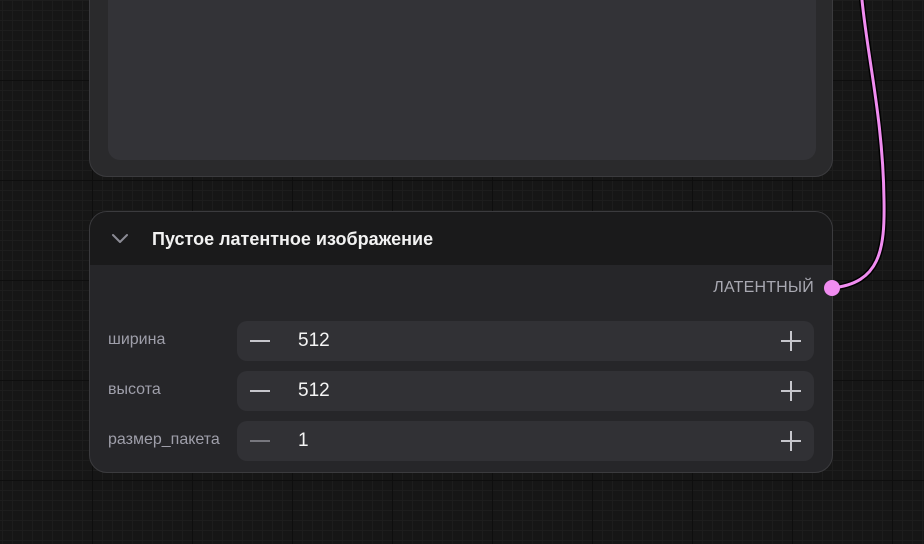 The width and height of the screenshot is (924, 544). What do you see at coordinates (293, 239) in the screenshot?
I see `node-title: Пустое латентное изображение` at bounding box center [293, 239].